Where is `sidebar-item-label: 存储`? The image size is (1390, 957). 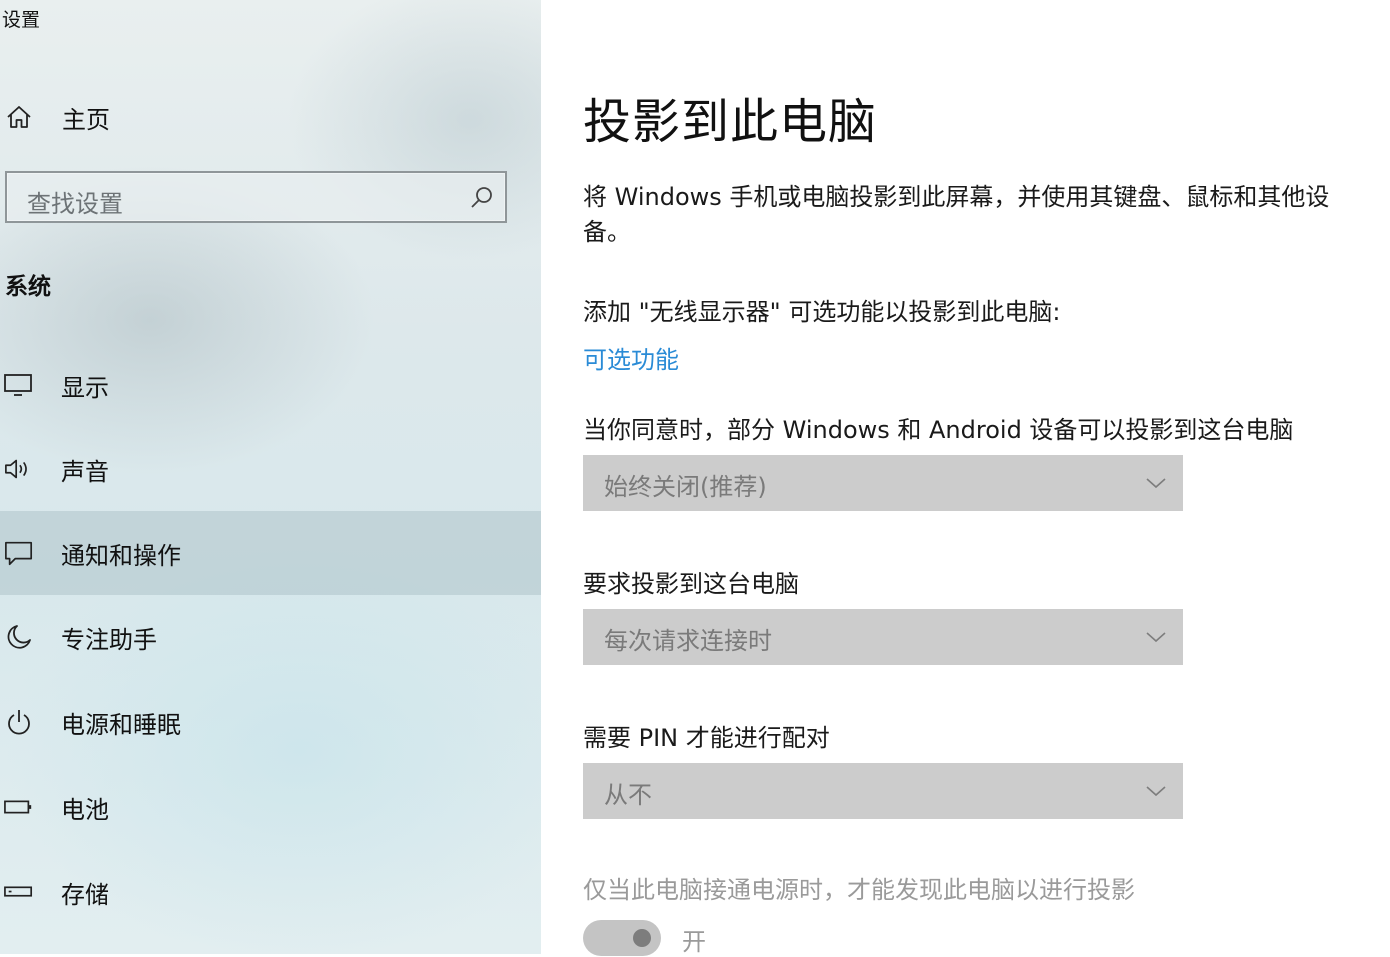
sidebar-item-label: 存储 is located at coordinates (85, 894).